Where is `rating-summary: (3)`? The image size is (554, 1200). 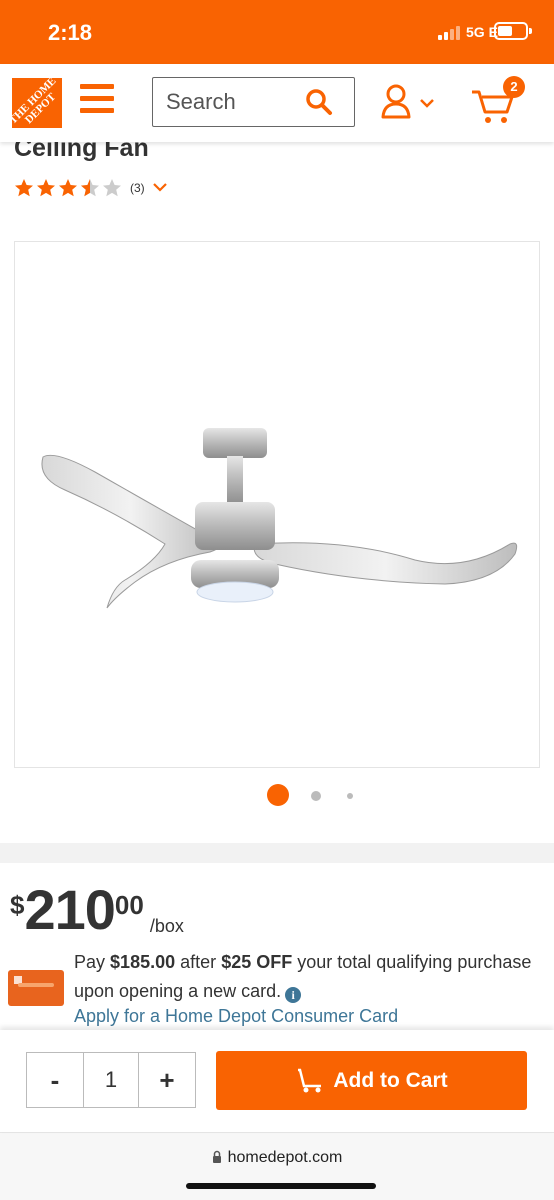 rating-summary: (3) is located at coordinates (90, 188).